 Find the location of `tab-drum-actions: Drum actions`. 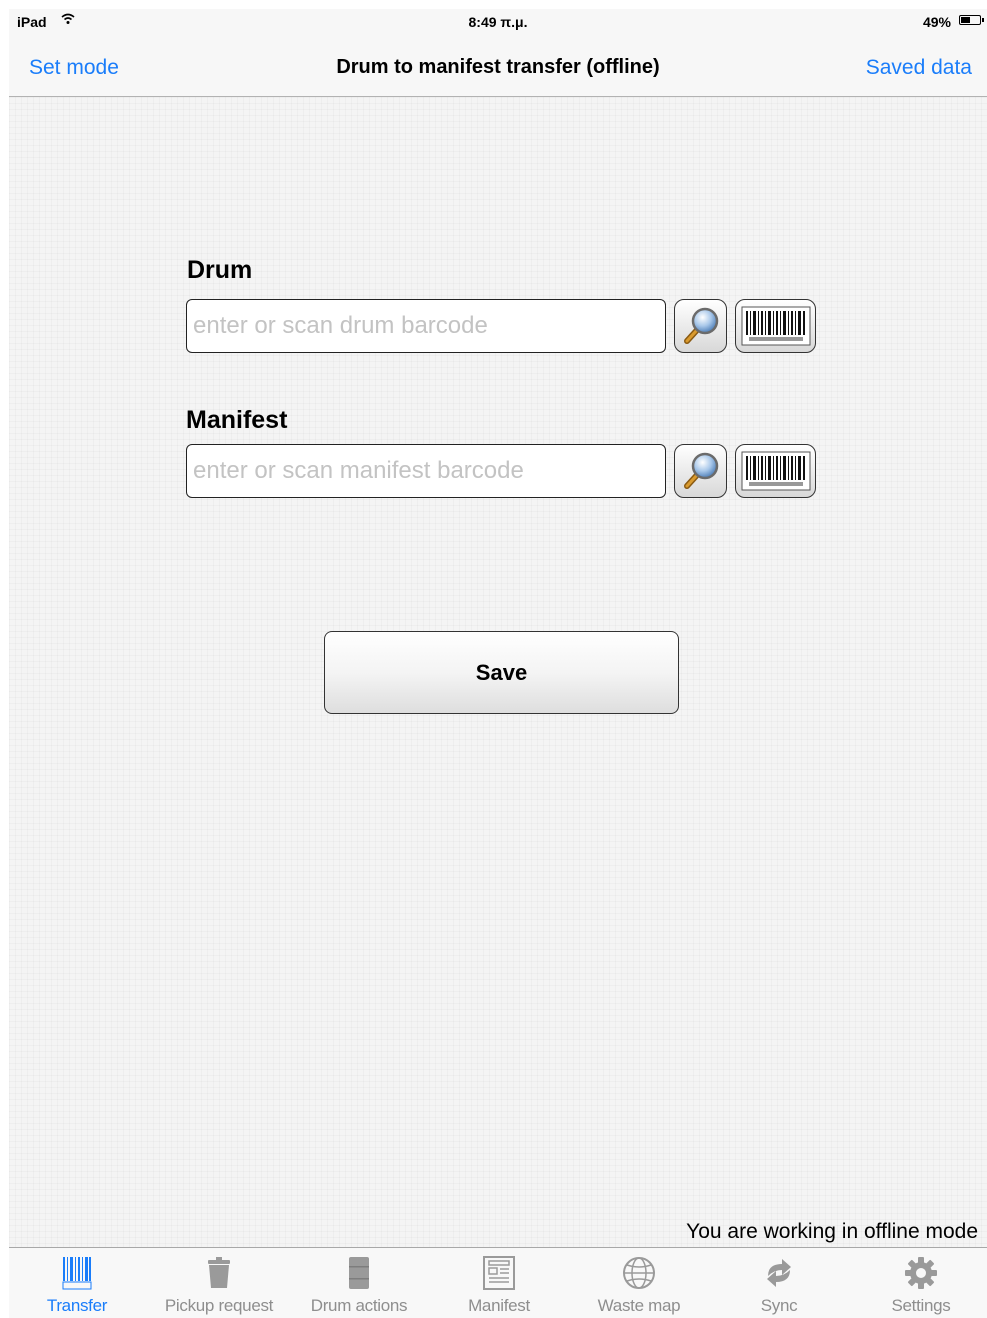

tab-drum-actions: Drum actions is located at coordinates (359, 1283).